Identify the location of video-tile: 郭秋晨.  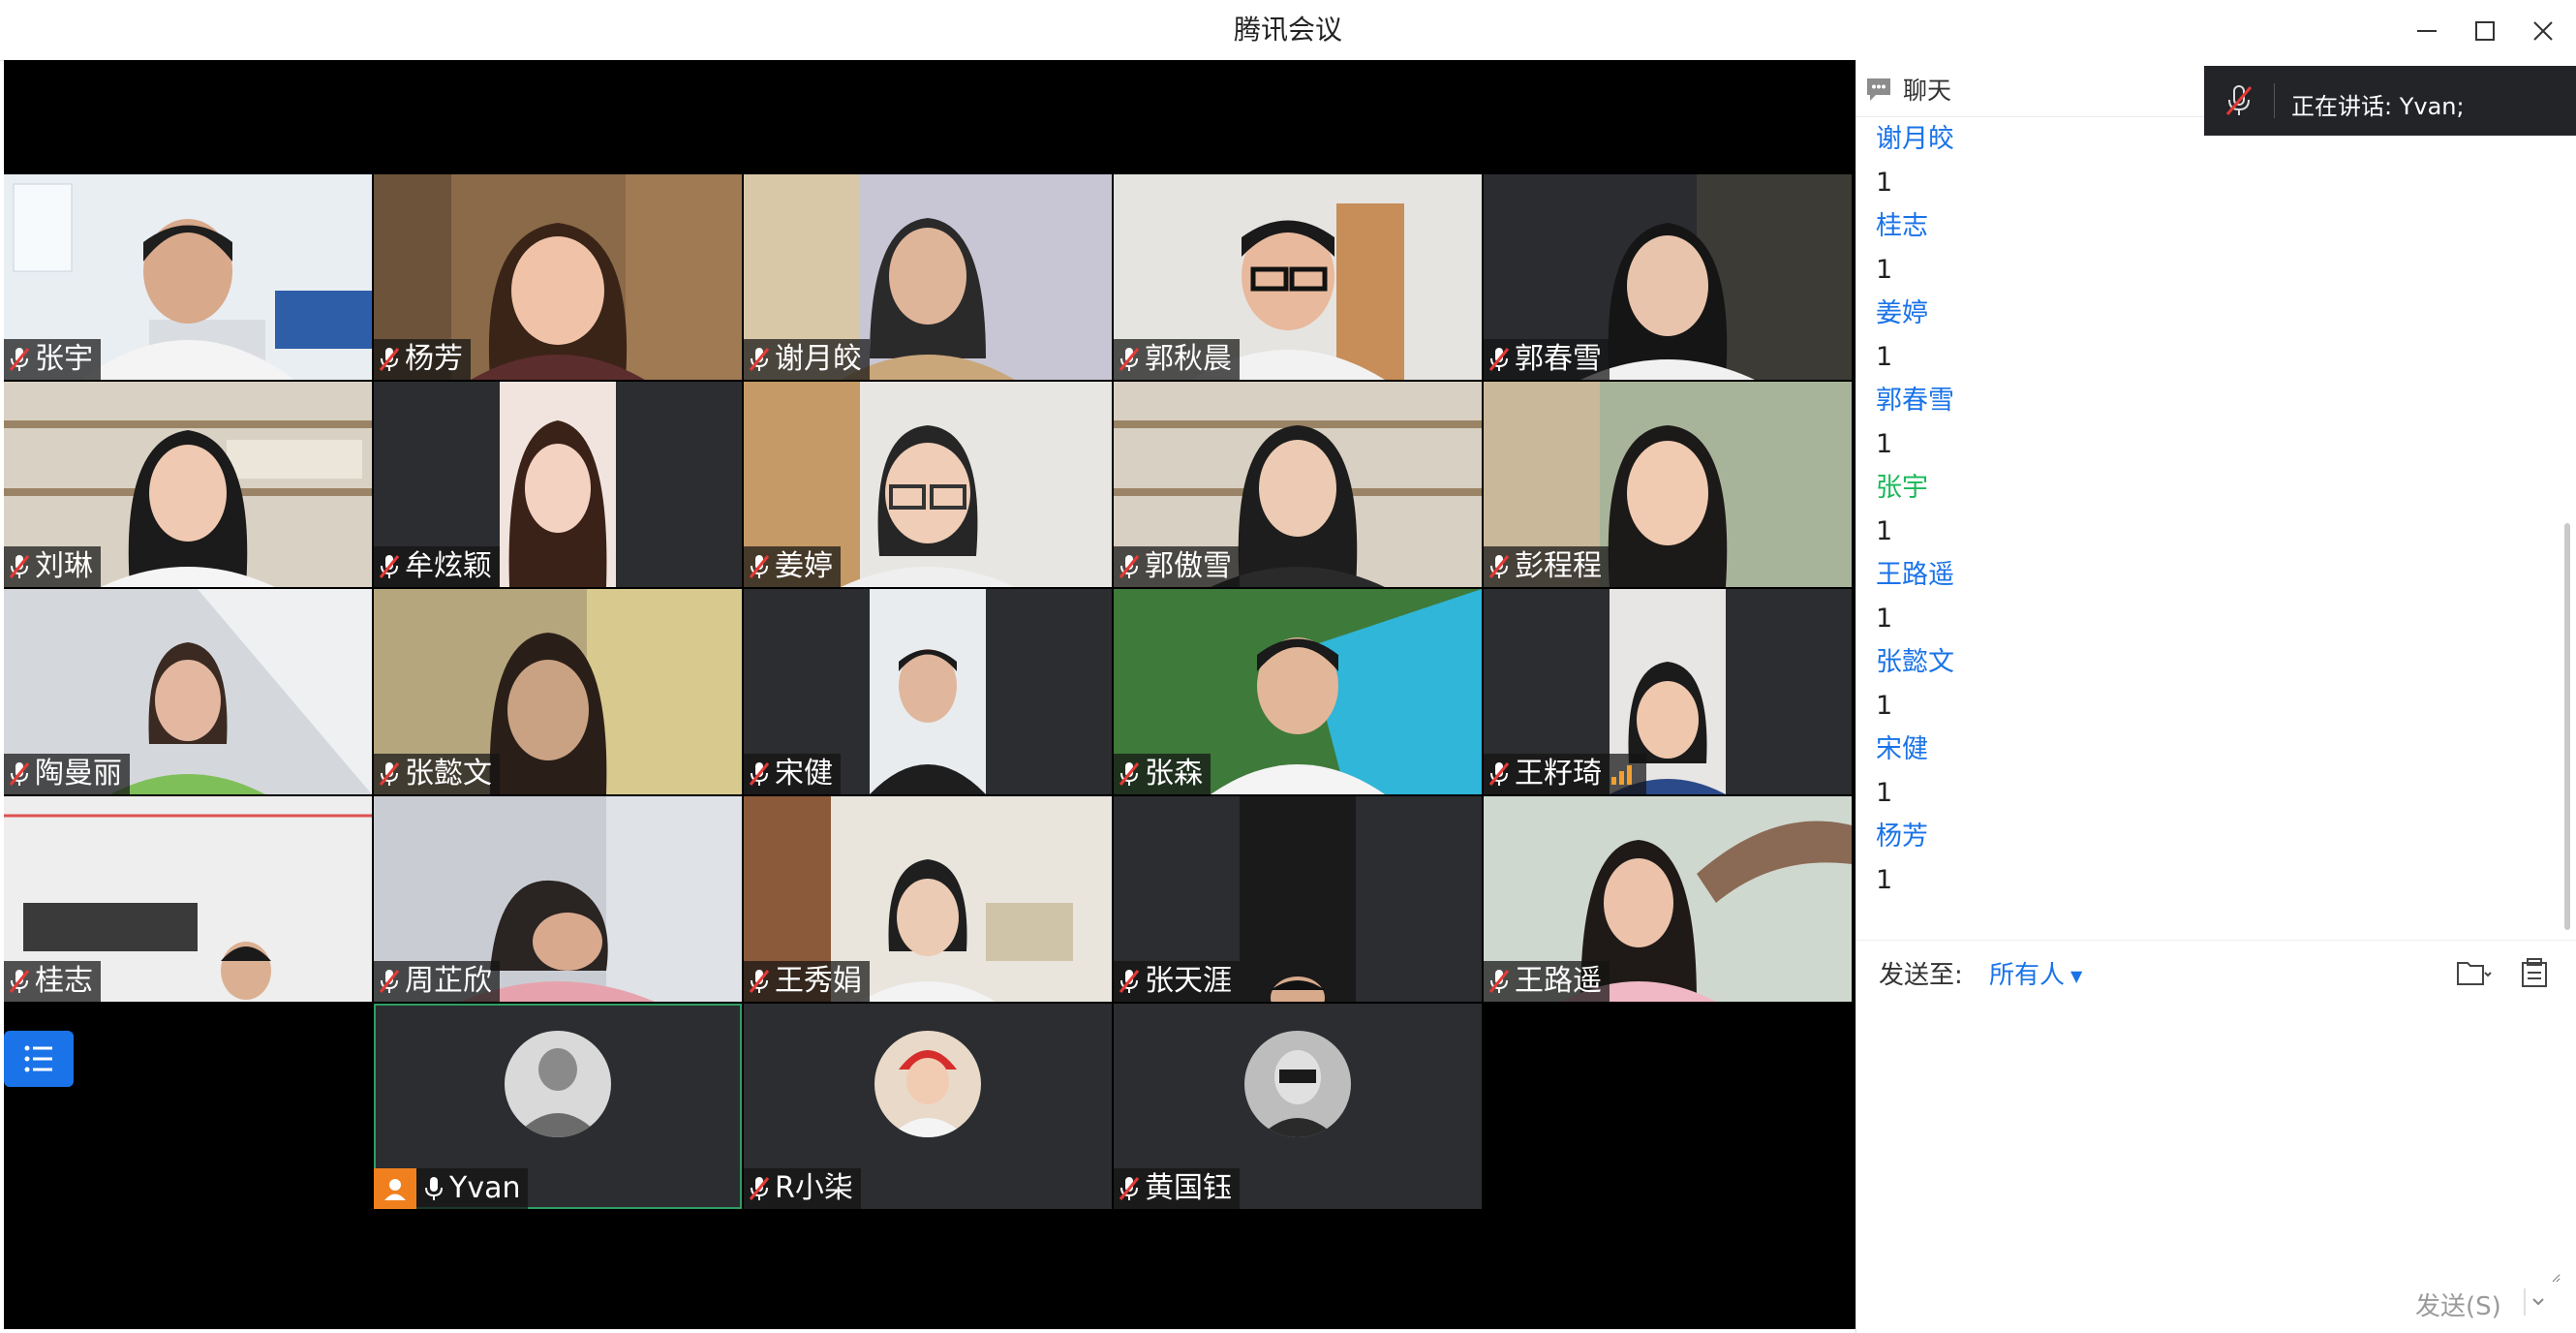
(1298, 277).